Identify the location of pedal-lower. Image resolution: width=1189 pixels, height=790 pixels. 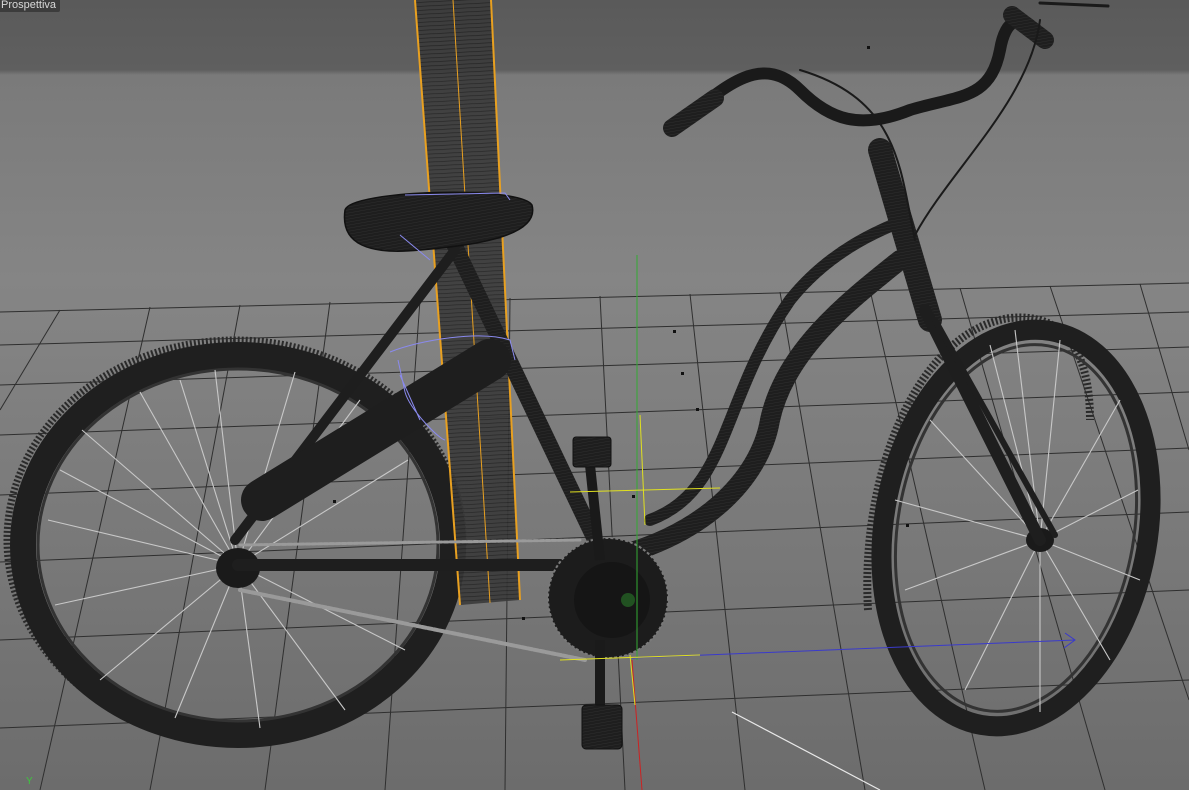
(602, 727).